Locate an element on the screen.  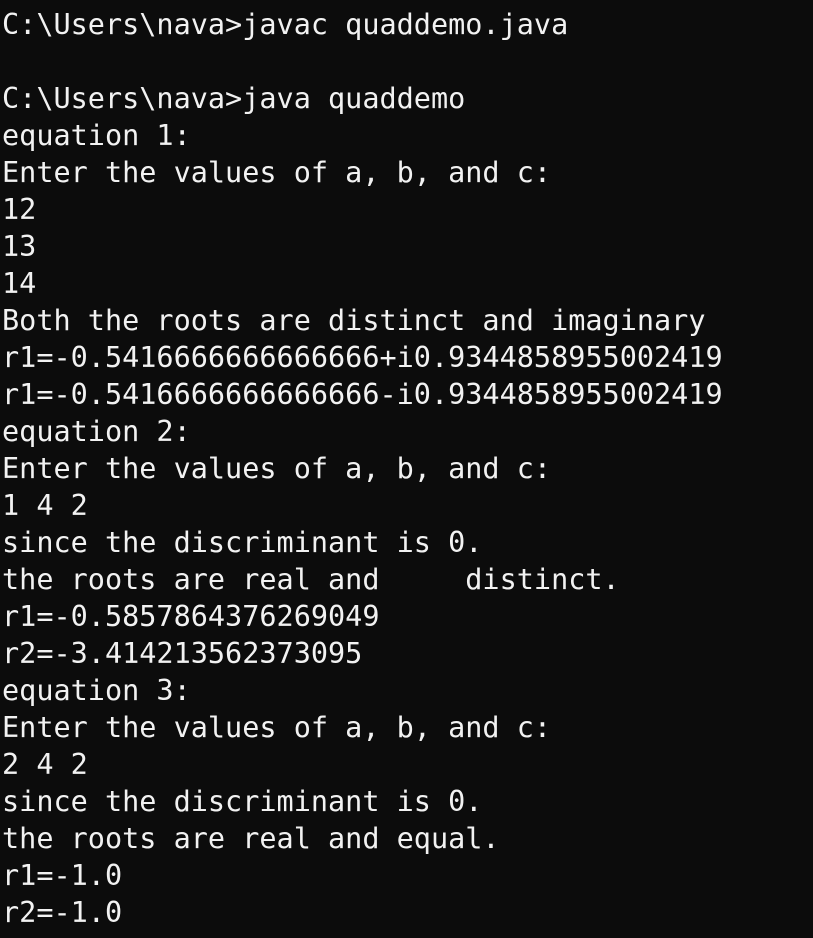
terminal-line-input-c: 14 is located at coordinates (19, 283).